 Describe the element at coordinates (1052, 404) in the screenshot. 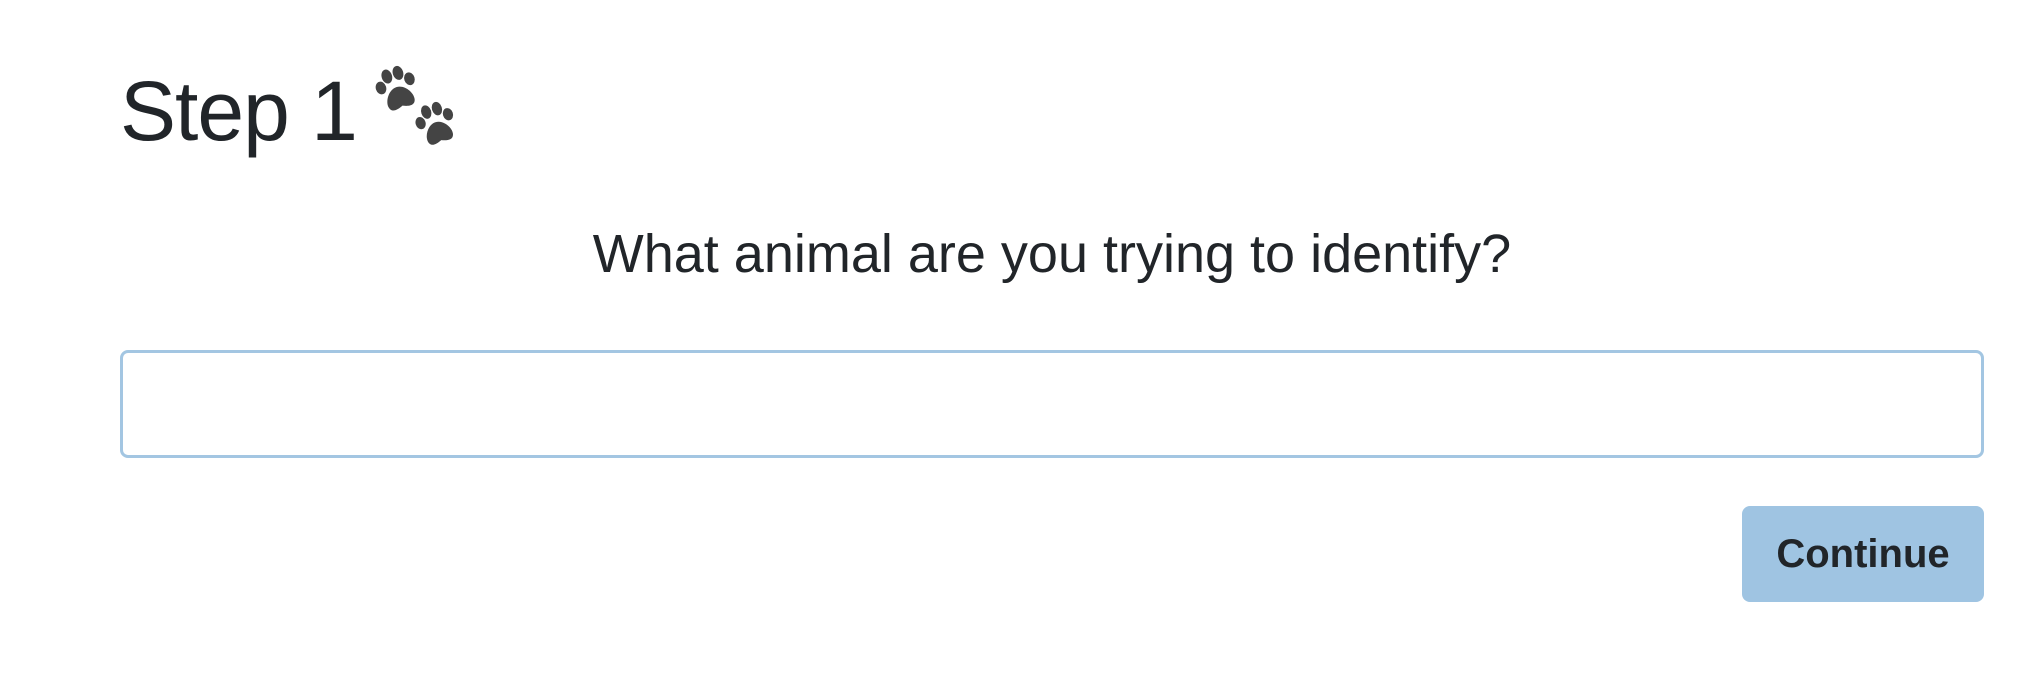

I see `animal-input` at that location.